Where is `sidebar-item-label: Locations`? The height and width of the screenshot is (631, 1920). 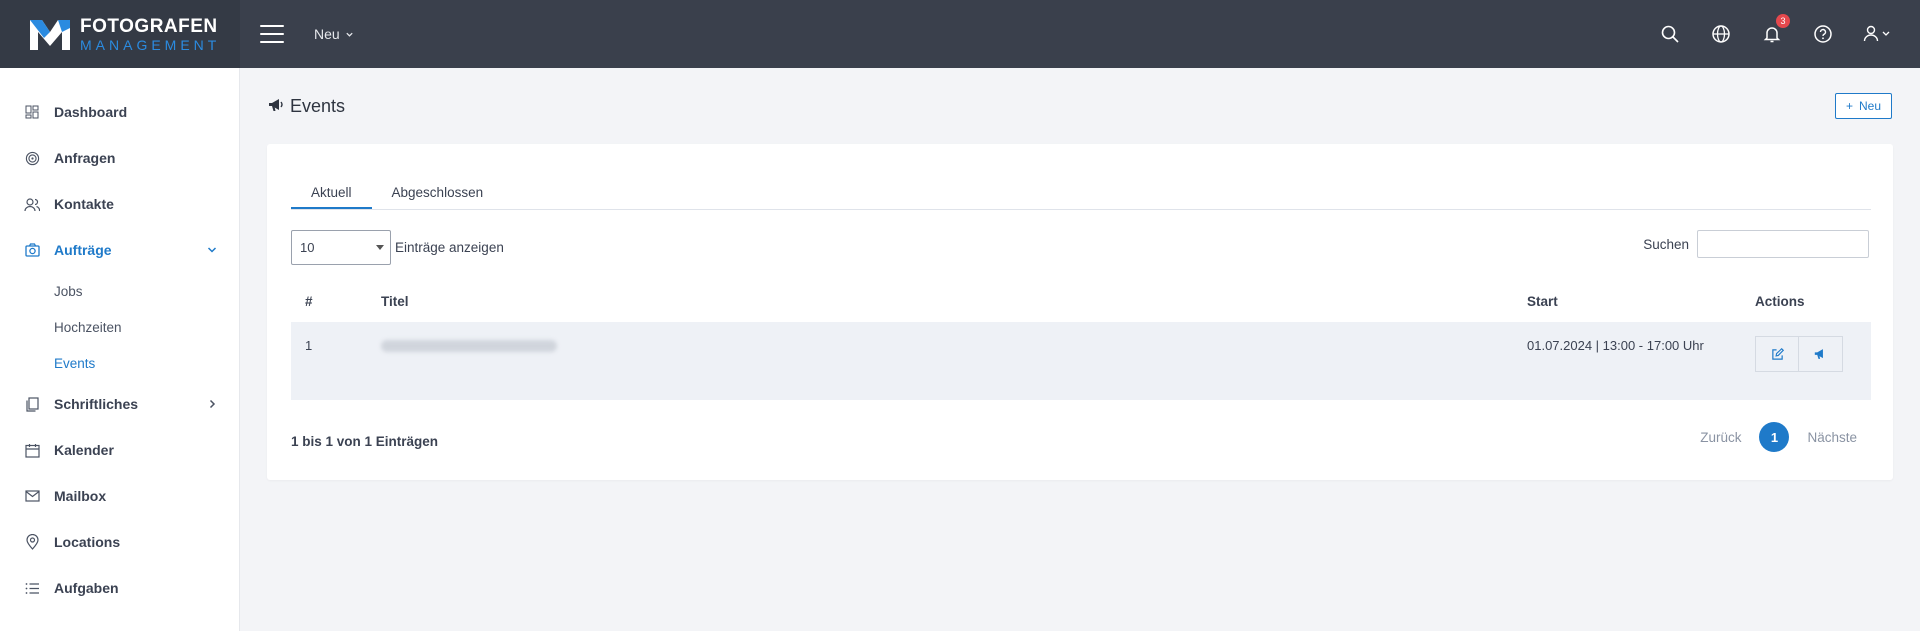 sidebar-item-label: Locations is located at coordinates (87, 542).